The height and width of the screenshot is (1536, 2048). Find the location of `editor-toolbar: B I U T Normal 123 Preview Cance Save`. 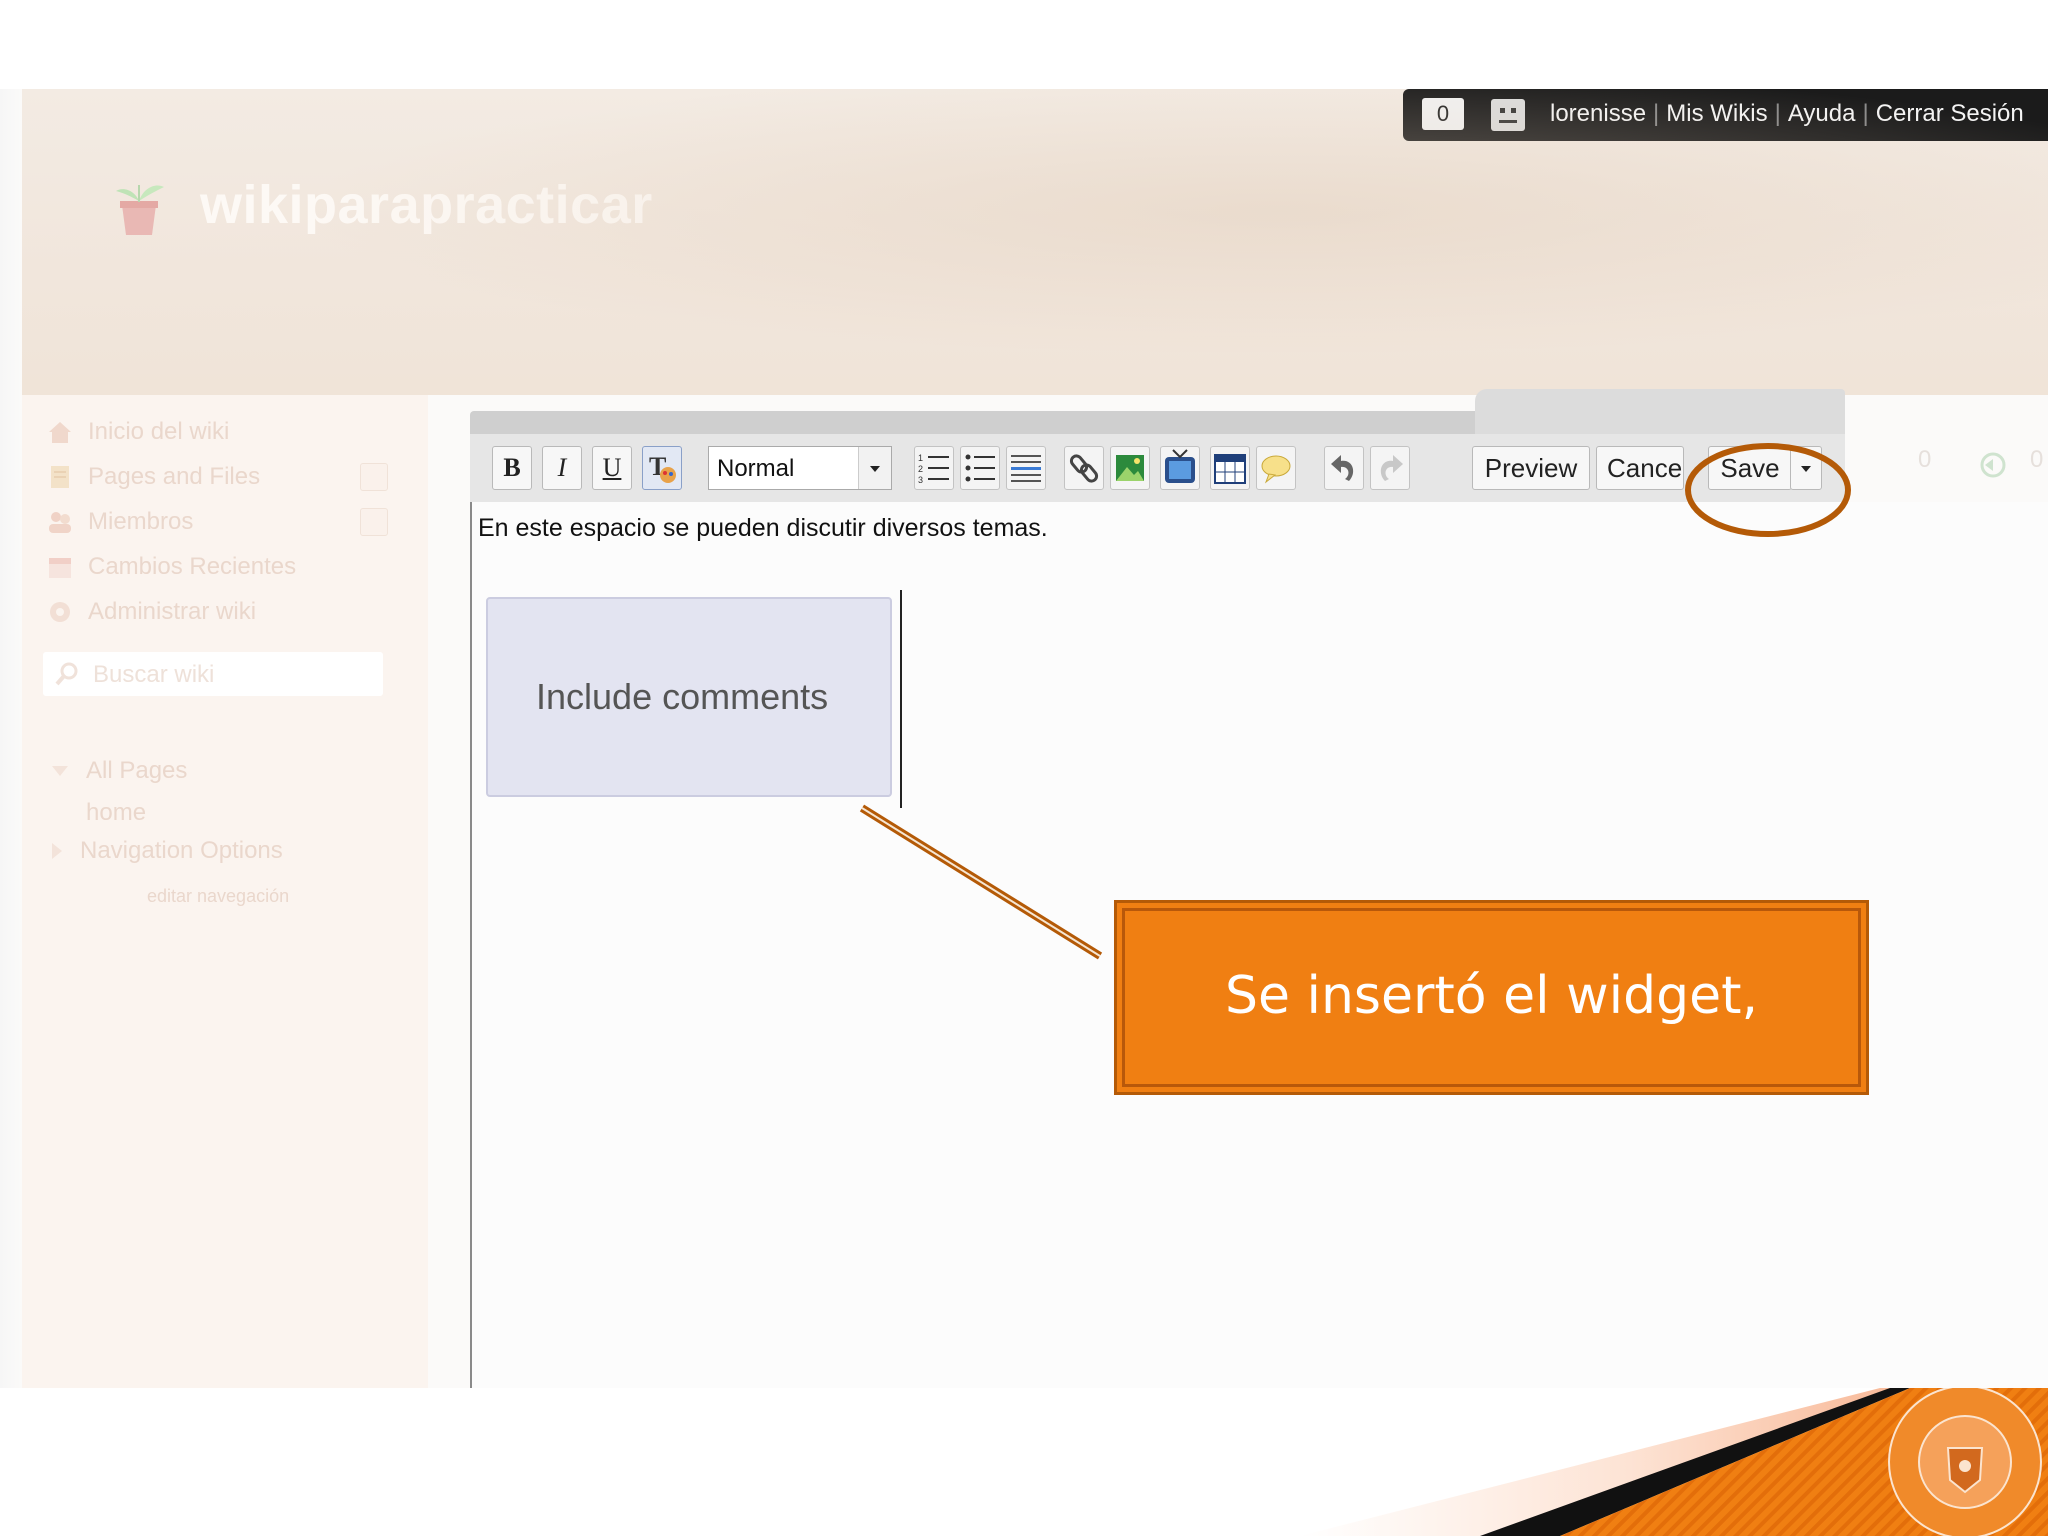

editor-toolbar: B I U T Normal 123 Preview Cance Save is located at coordinates (1157, 468).